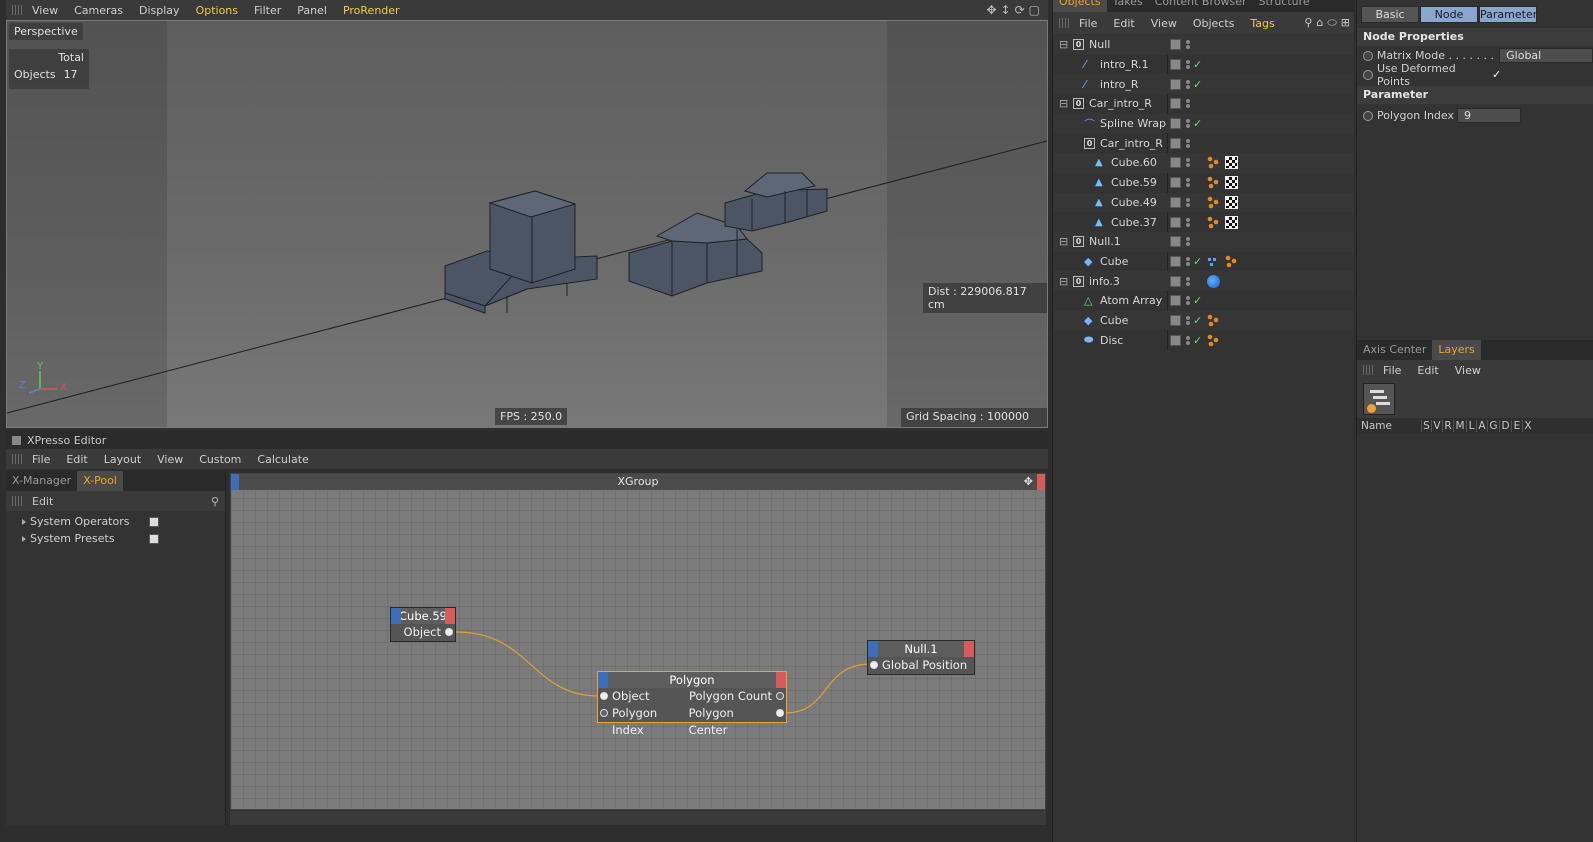 The height and width of the screenshot is (842, 1593). What do you see at coordinates (1203, 104) in the screenshot?
I see `object-row: 0 ⊟ Car_intro_R` at bounding box center [1203, 104].